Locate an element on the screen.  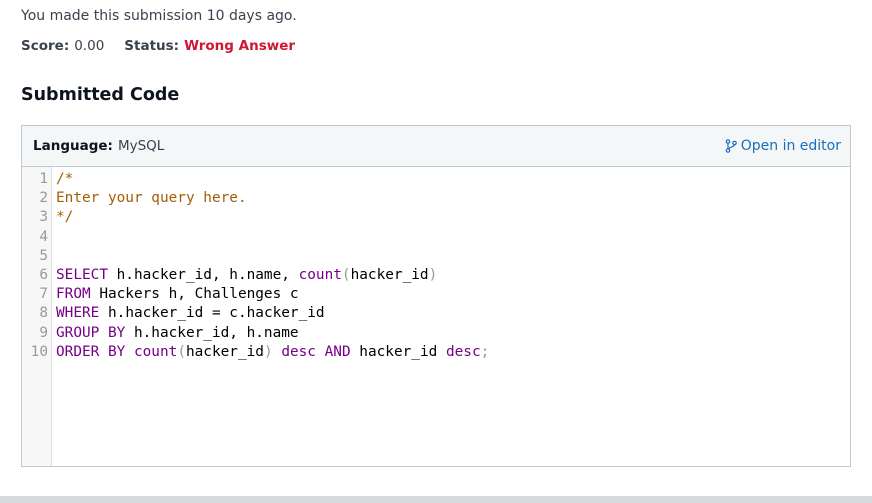
line-number: 3 is located at coordinates (43, 217).